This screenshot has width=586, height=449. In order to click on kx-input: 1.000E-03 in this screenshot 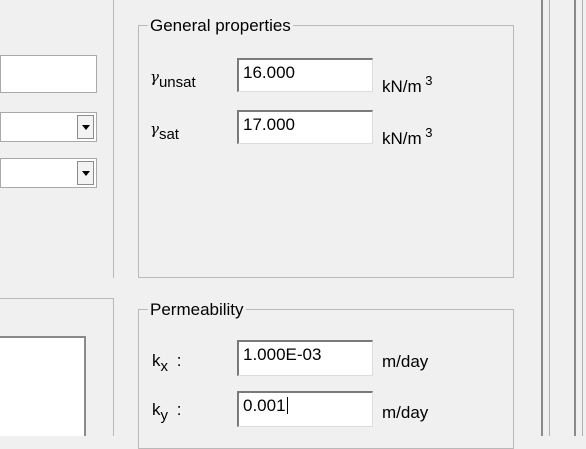, I will do `click(305, 358)`.